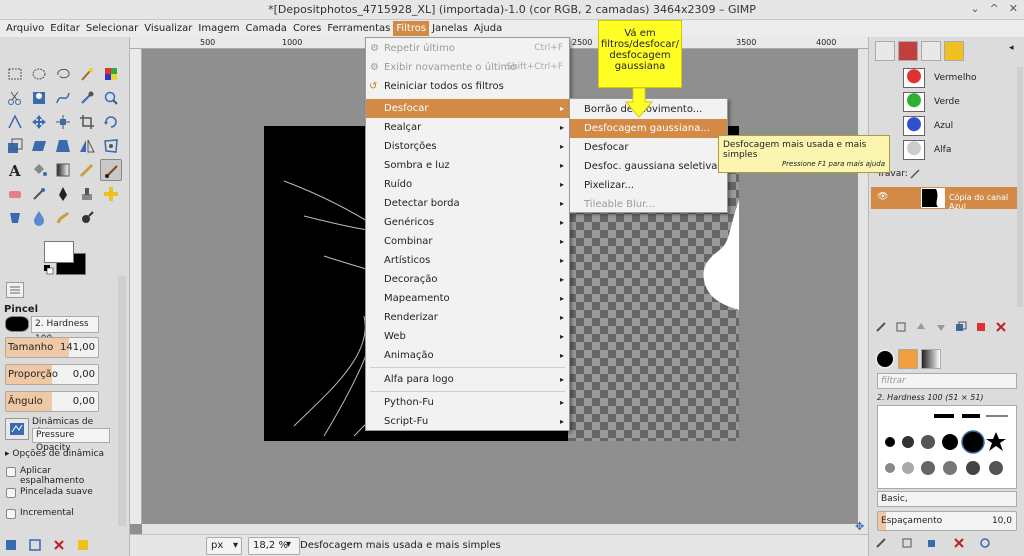 This screenshot has width=1024, height=556. What do you see at coordinates (122, 401) in the screenshot?
I see `tool-options-scrollbar` at bounding box center [122, 401].